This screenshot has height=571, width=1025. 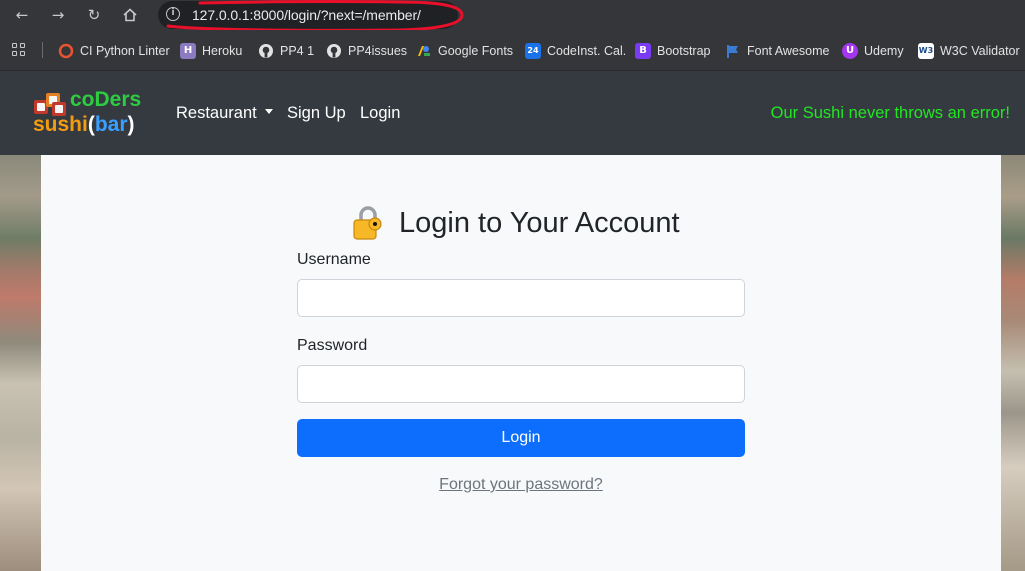 What do you see at coordinates (111, 124) in the screenshot?
I see `logo-bar: bar` at bounding box center [111, 124].